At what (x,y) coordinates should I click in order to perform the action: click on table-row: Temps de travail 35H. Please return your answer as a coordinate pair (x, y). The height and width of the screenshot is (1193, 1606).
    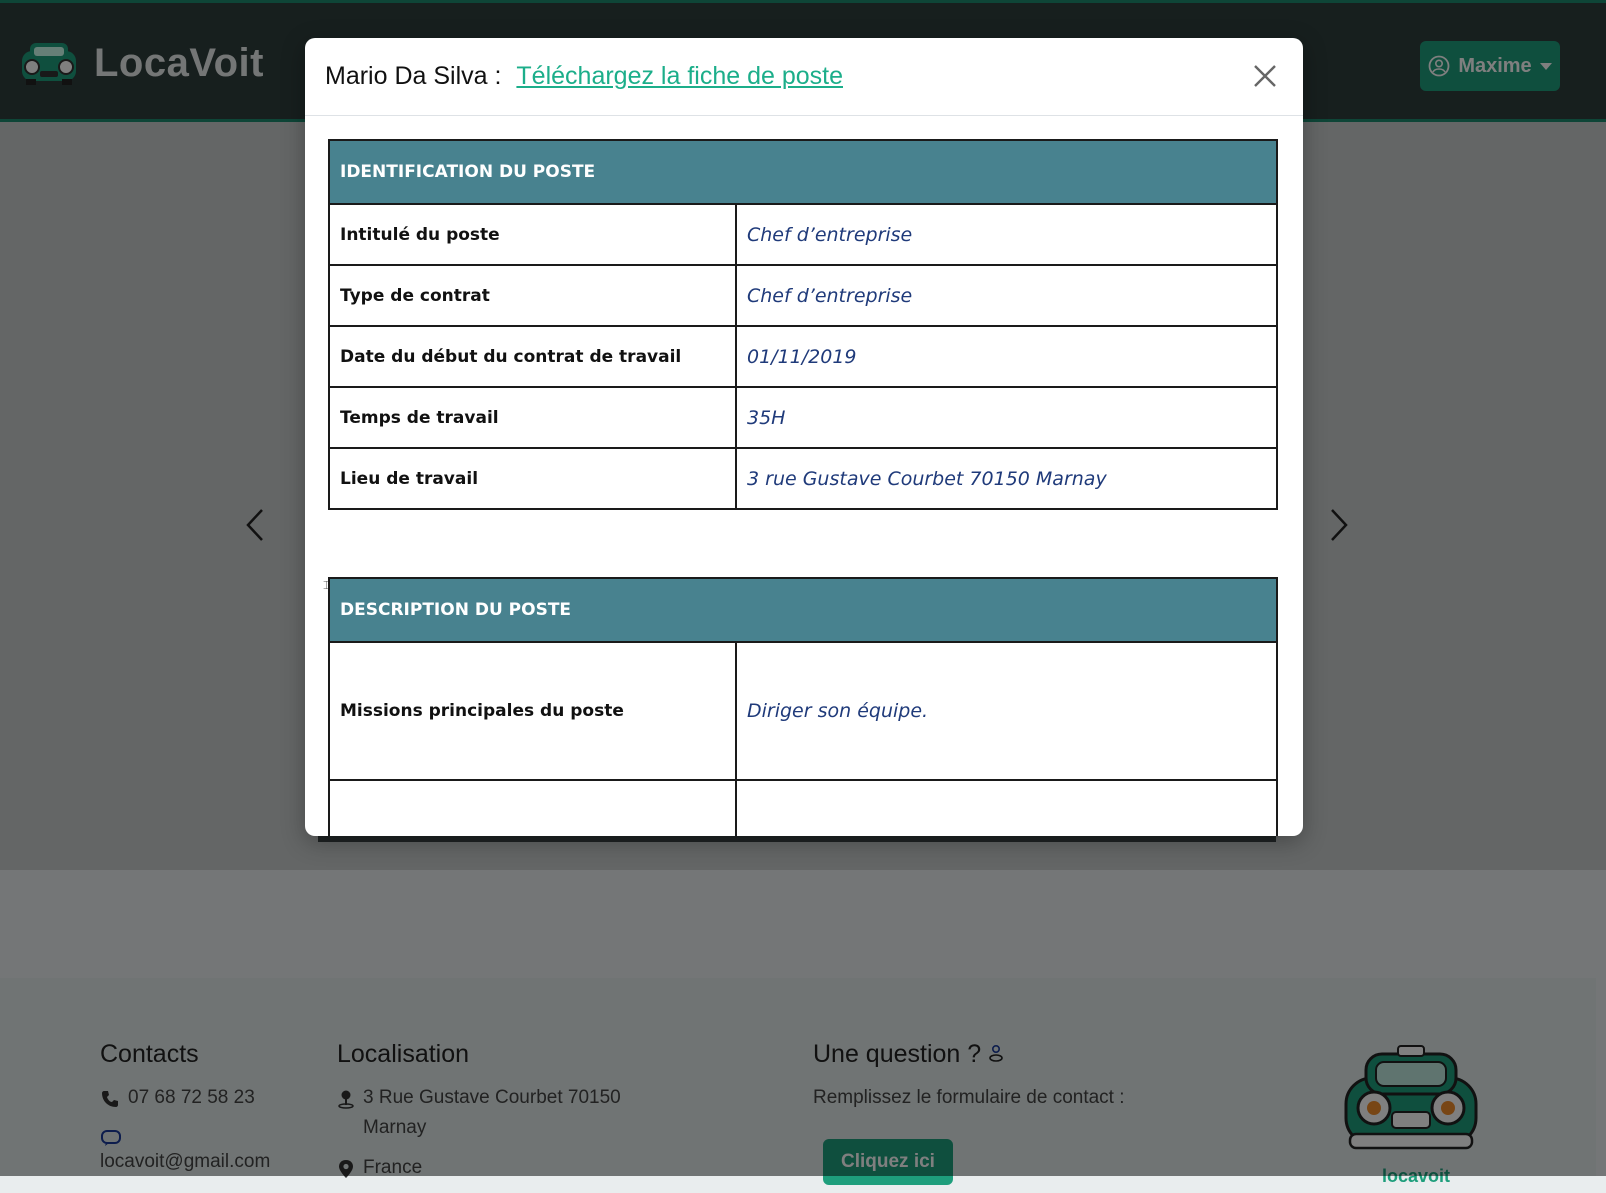
    Looking at the image, I should click on (803, 417).